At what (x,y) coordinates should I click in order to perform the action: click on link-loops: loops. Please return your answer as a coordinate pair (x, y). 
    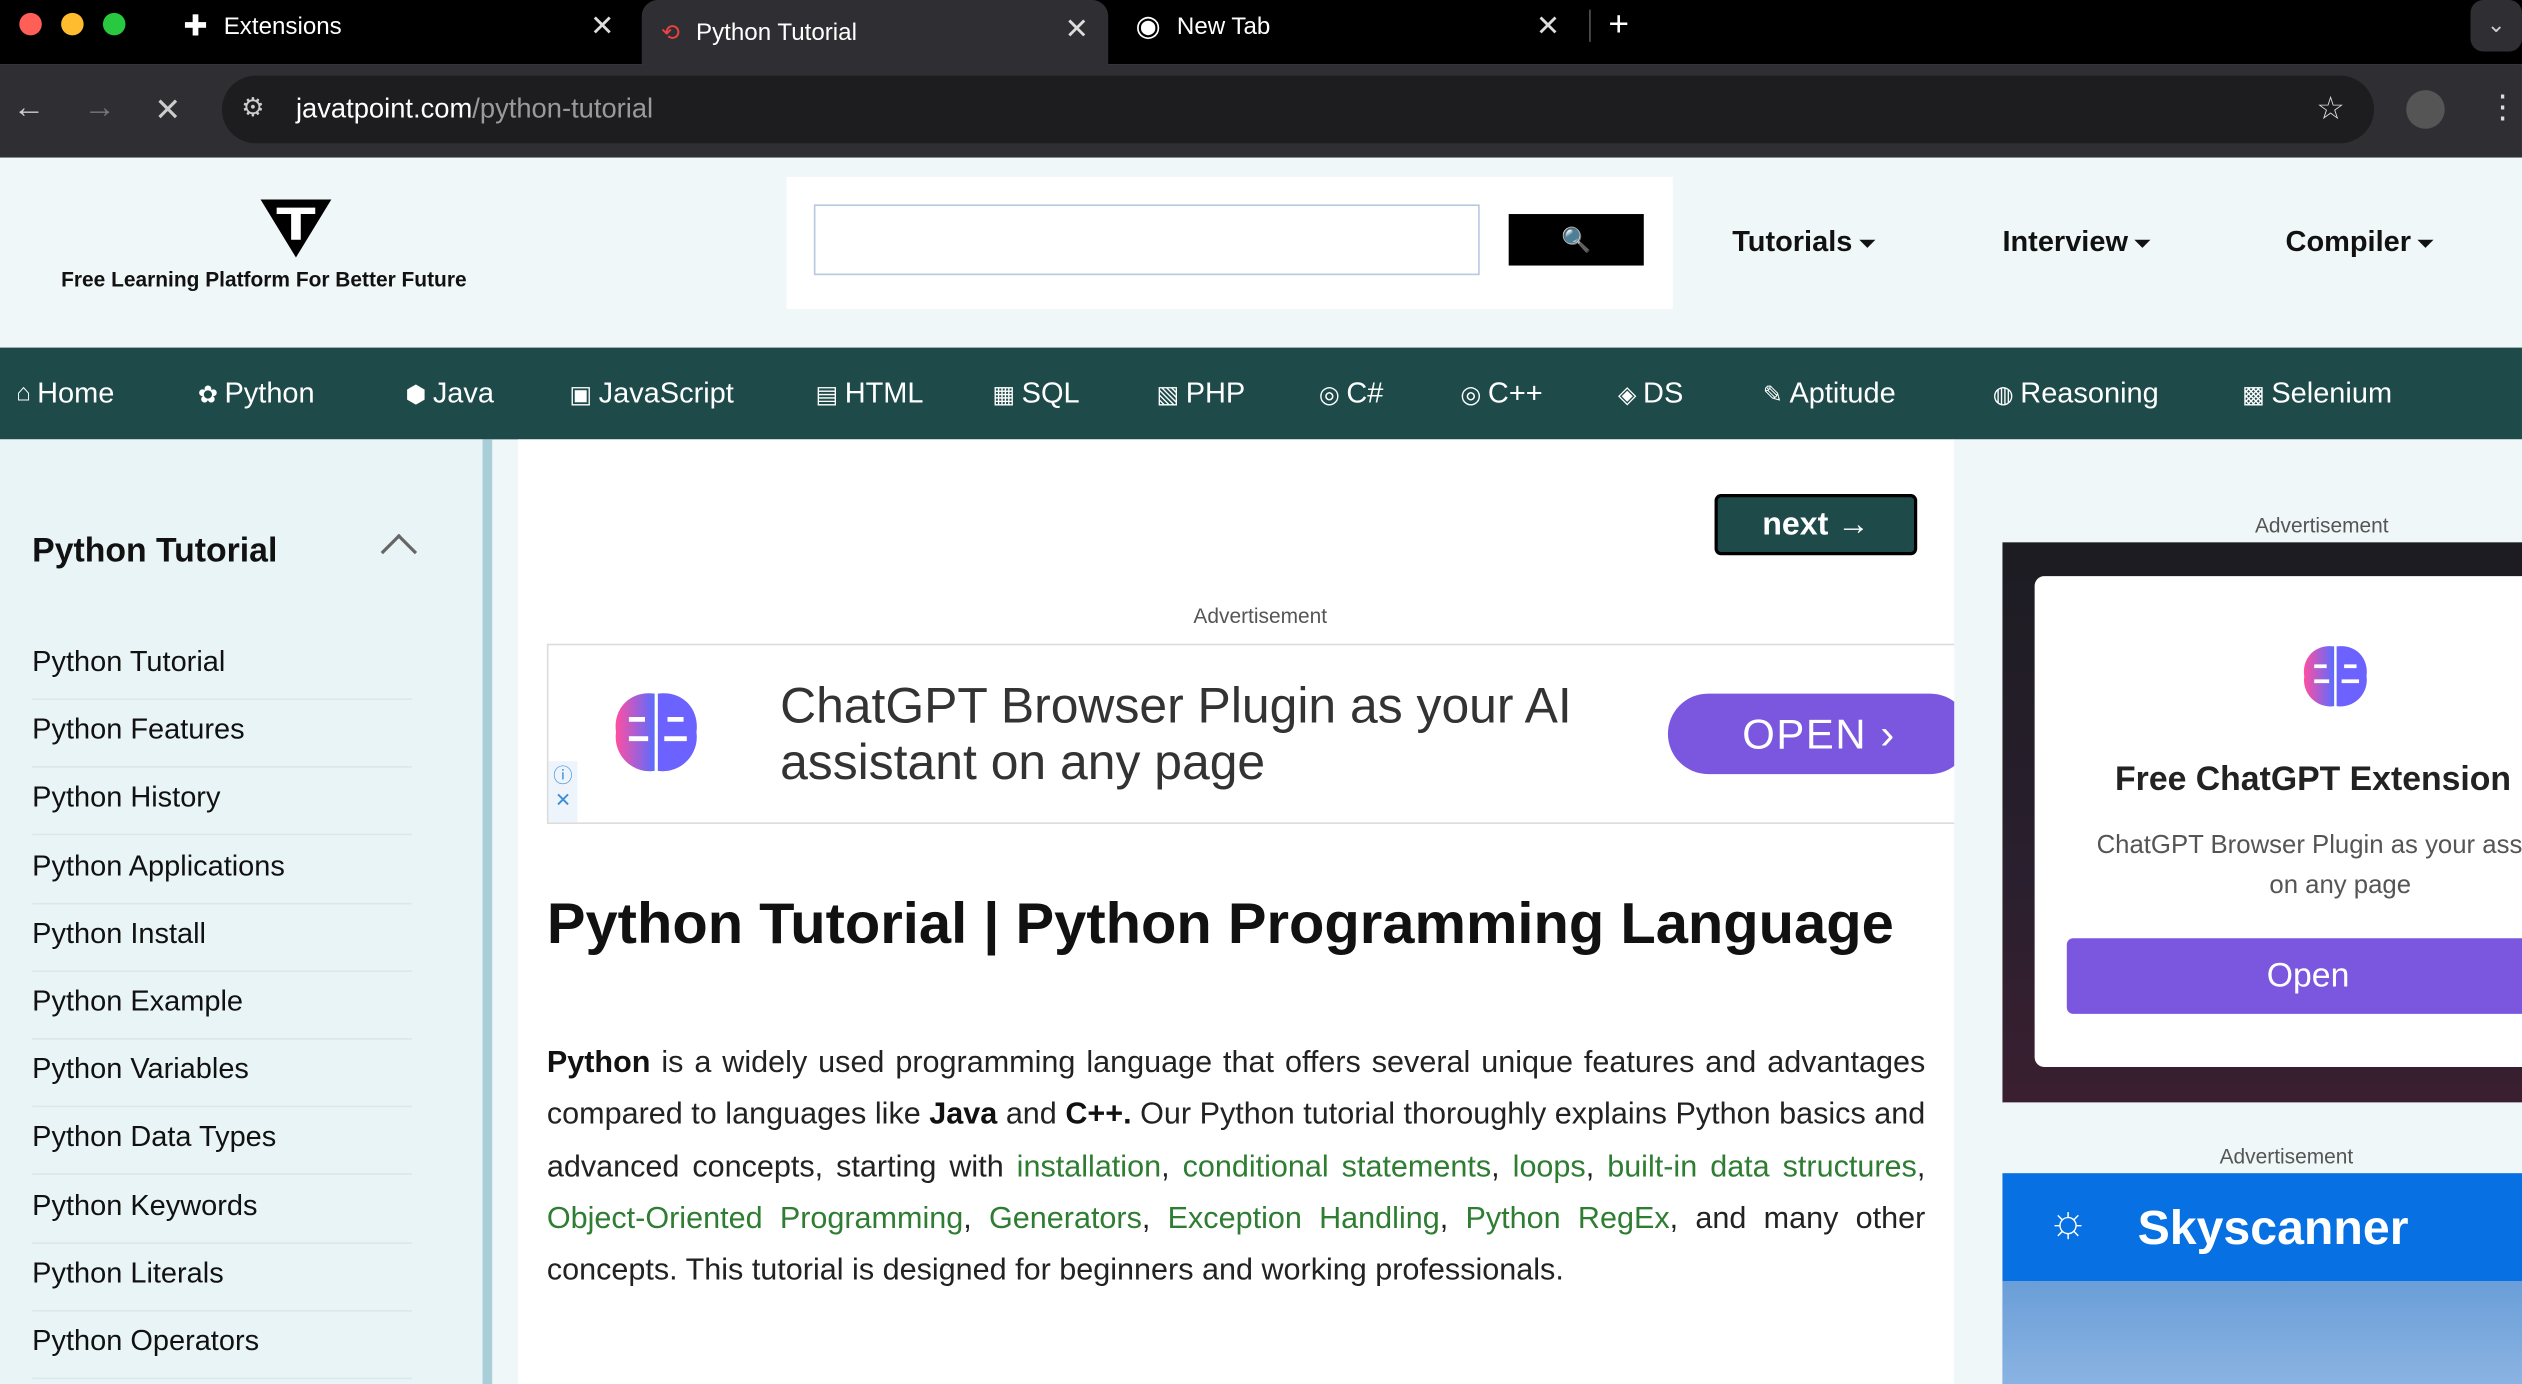
    Looking at the image, I should click on (1549, 1167).